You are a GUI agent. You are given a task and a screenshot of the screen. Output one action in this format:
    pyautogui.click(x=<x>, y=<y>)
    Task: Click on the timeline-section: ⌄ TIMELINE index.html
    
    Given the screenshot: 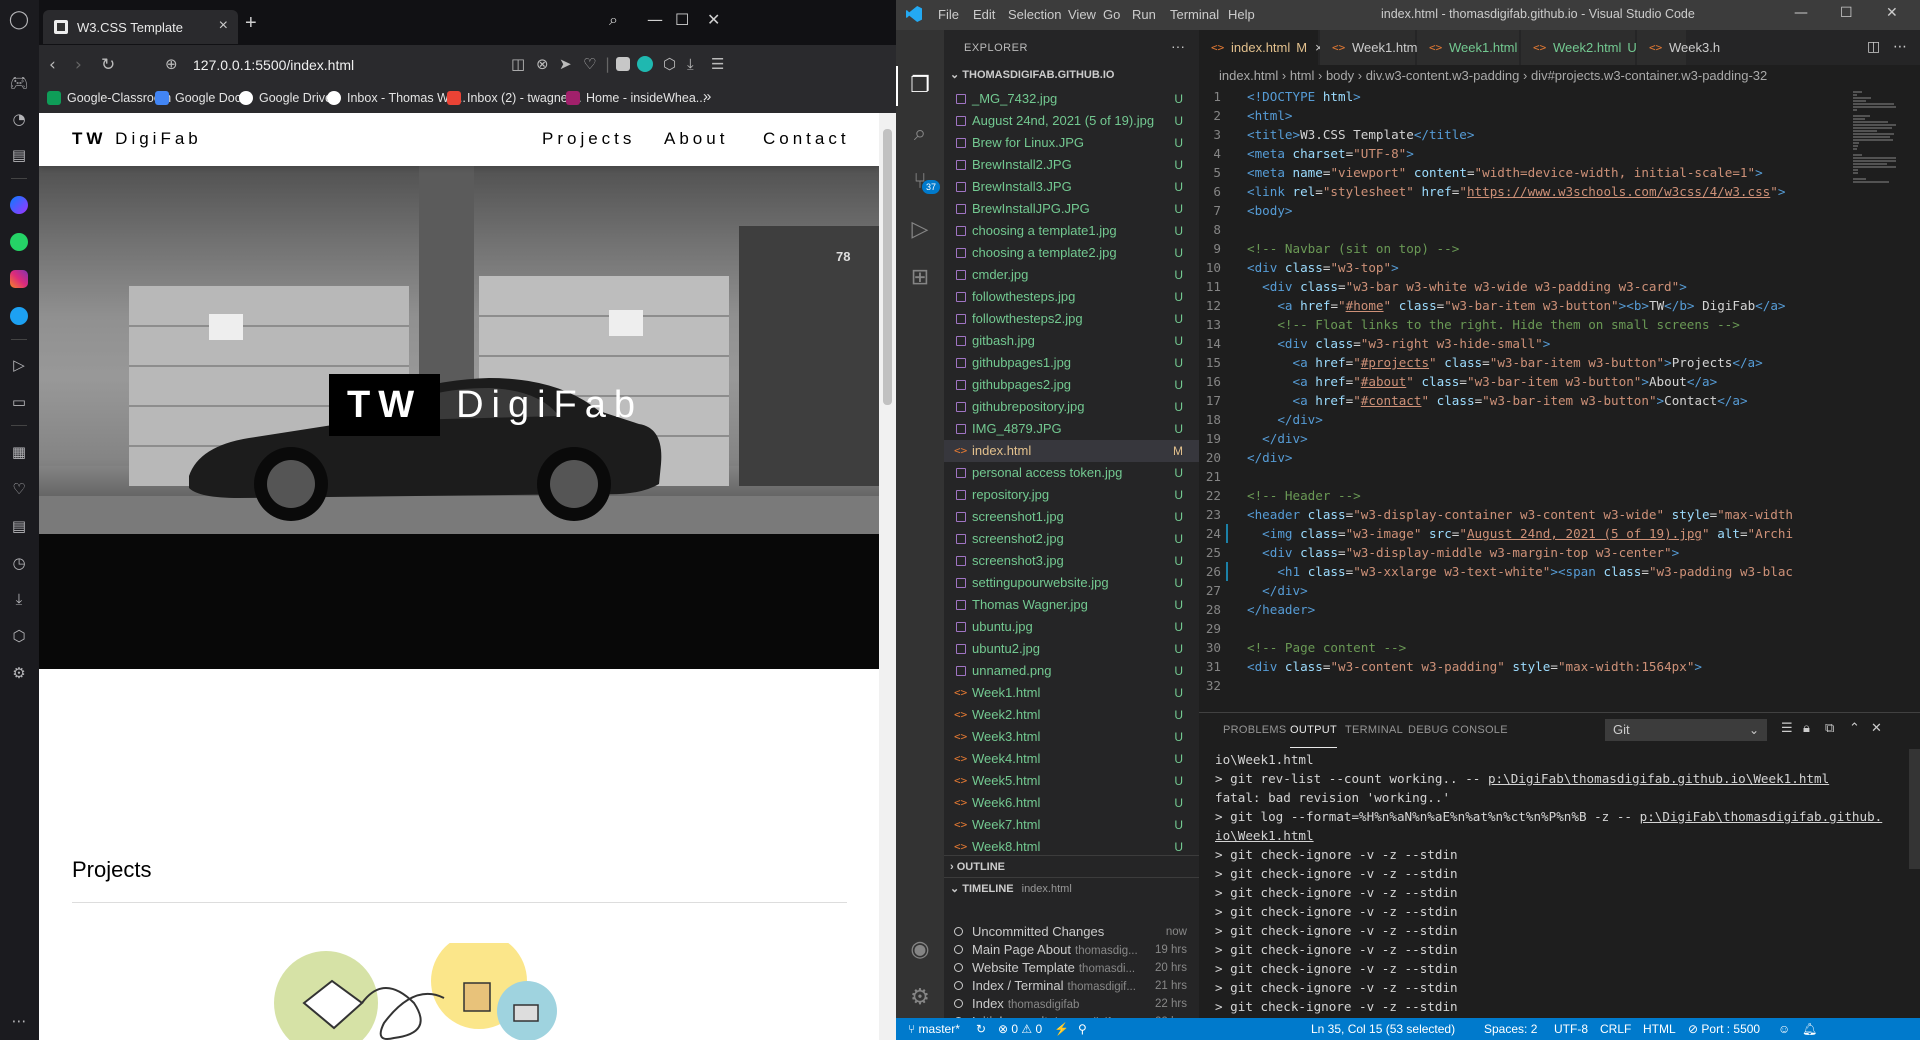 What is the action you would take?
    pyautogui.click(x=1071, y=888)
    